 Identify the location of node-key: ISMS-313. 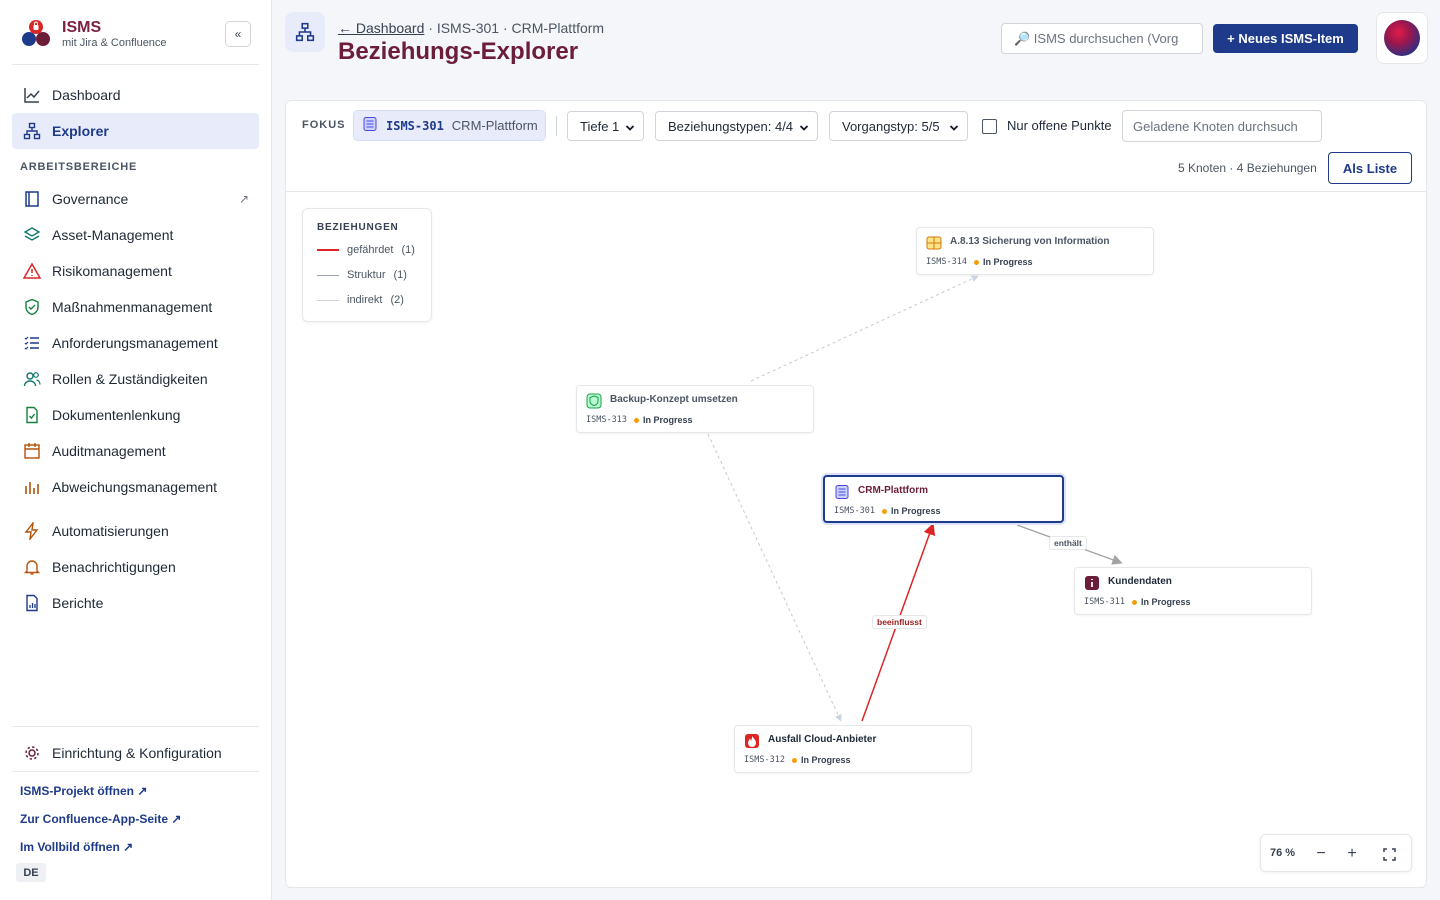
(606, 420).